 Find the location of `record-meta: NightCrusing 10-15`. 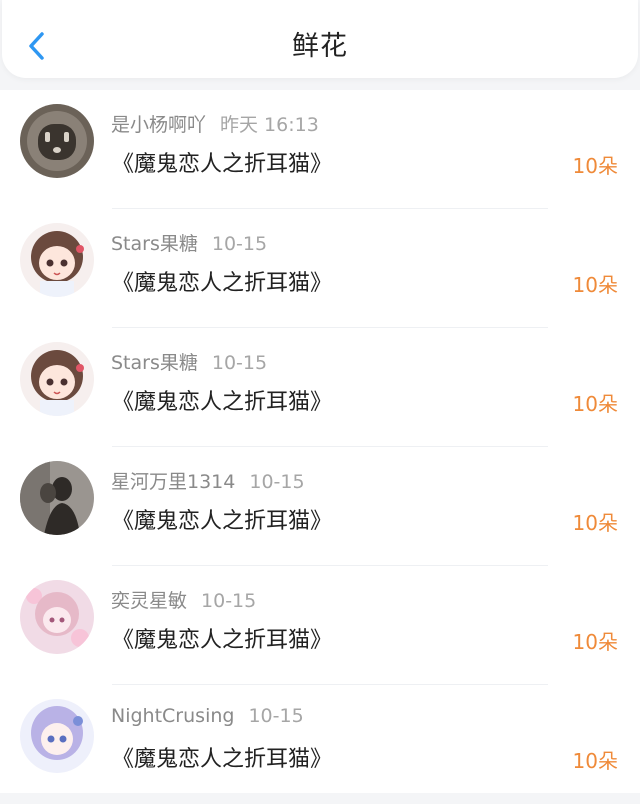

record-meta: NightCrusing 10-15 is located at coordinates (207, 716).